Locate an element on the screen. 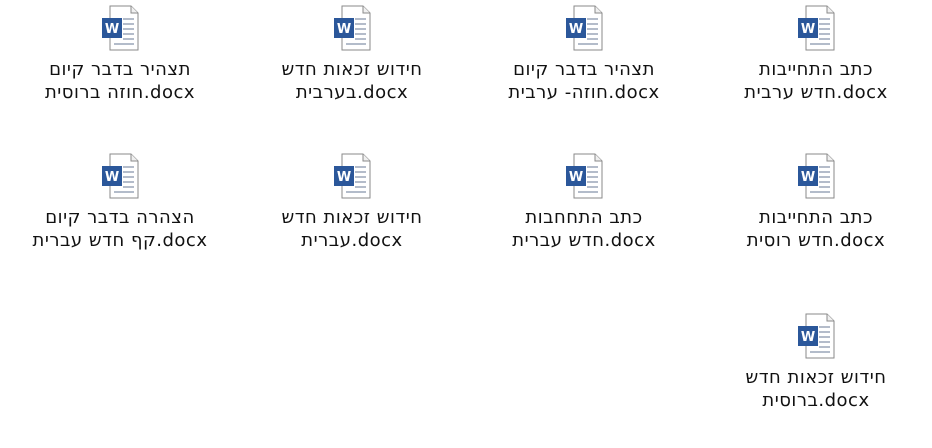 This screenshot has width=932, height=448. file-name: חידוש זכאות חדש ברוסית.docx is located at coordinates (816, 389).